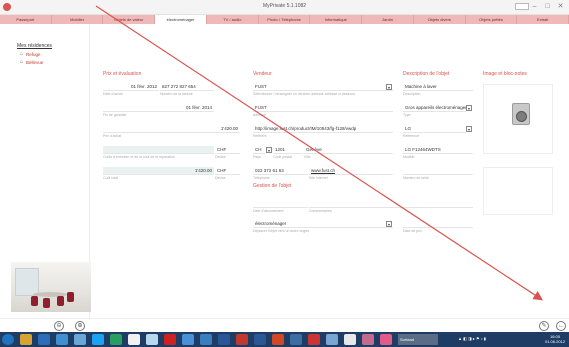 Image resolution: width=569 pixels, height=347 pixels. I want to click on reference-label: Référent, so click(260, 136).